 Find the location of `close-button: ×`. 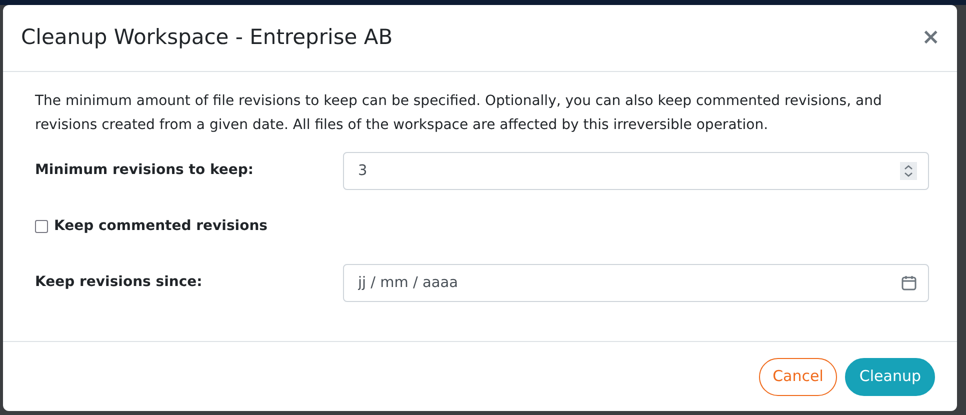

close-button: × is located at coordinates (931, 38).